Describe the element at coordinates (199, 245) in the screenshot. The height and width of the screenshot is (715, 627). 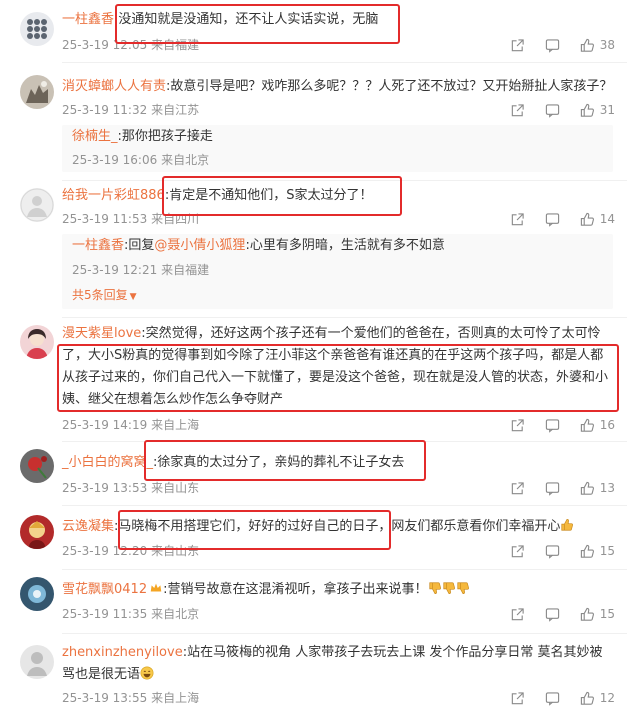
I see `mention-link: @聂小倩小狐狸` at that location.